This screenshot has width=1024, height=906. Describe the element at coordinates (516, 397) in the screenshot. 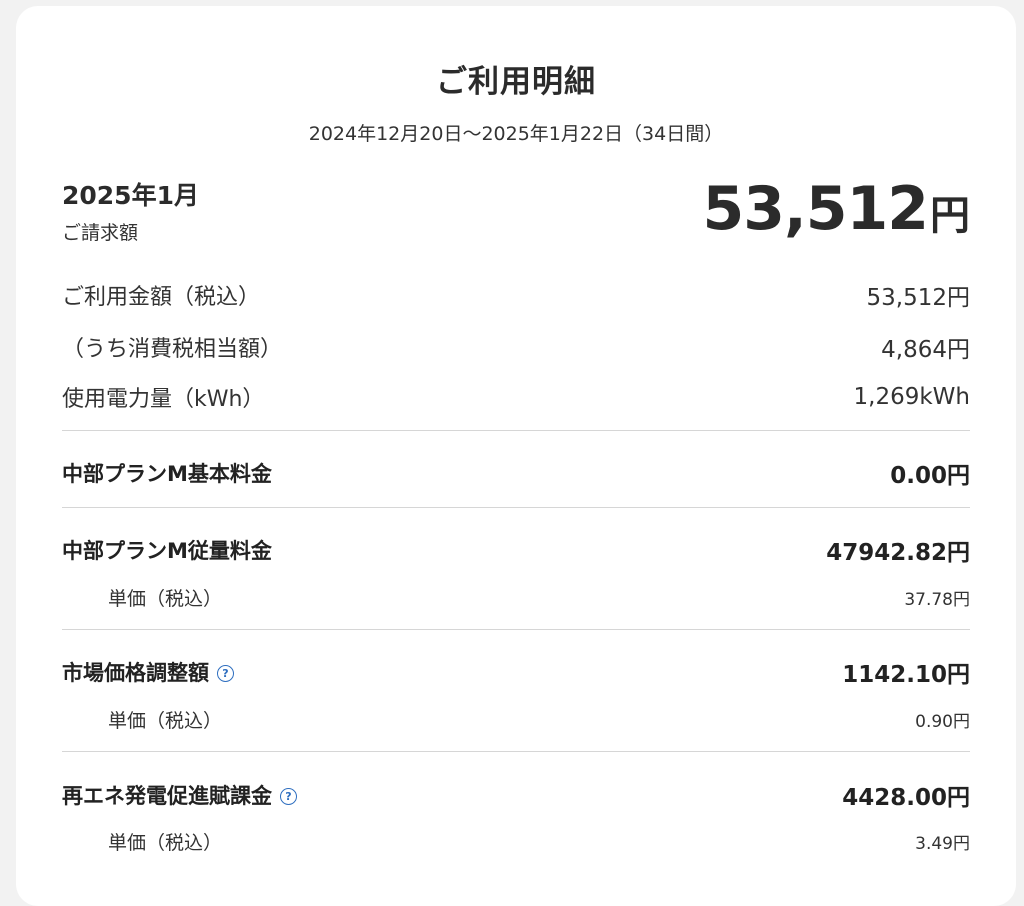

I see `power-usage-row: 使用電力量（kWh） 1,269kWh` at that location.